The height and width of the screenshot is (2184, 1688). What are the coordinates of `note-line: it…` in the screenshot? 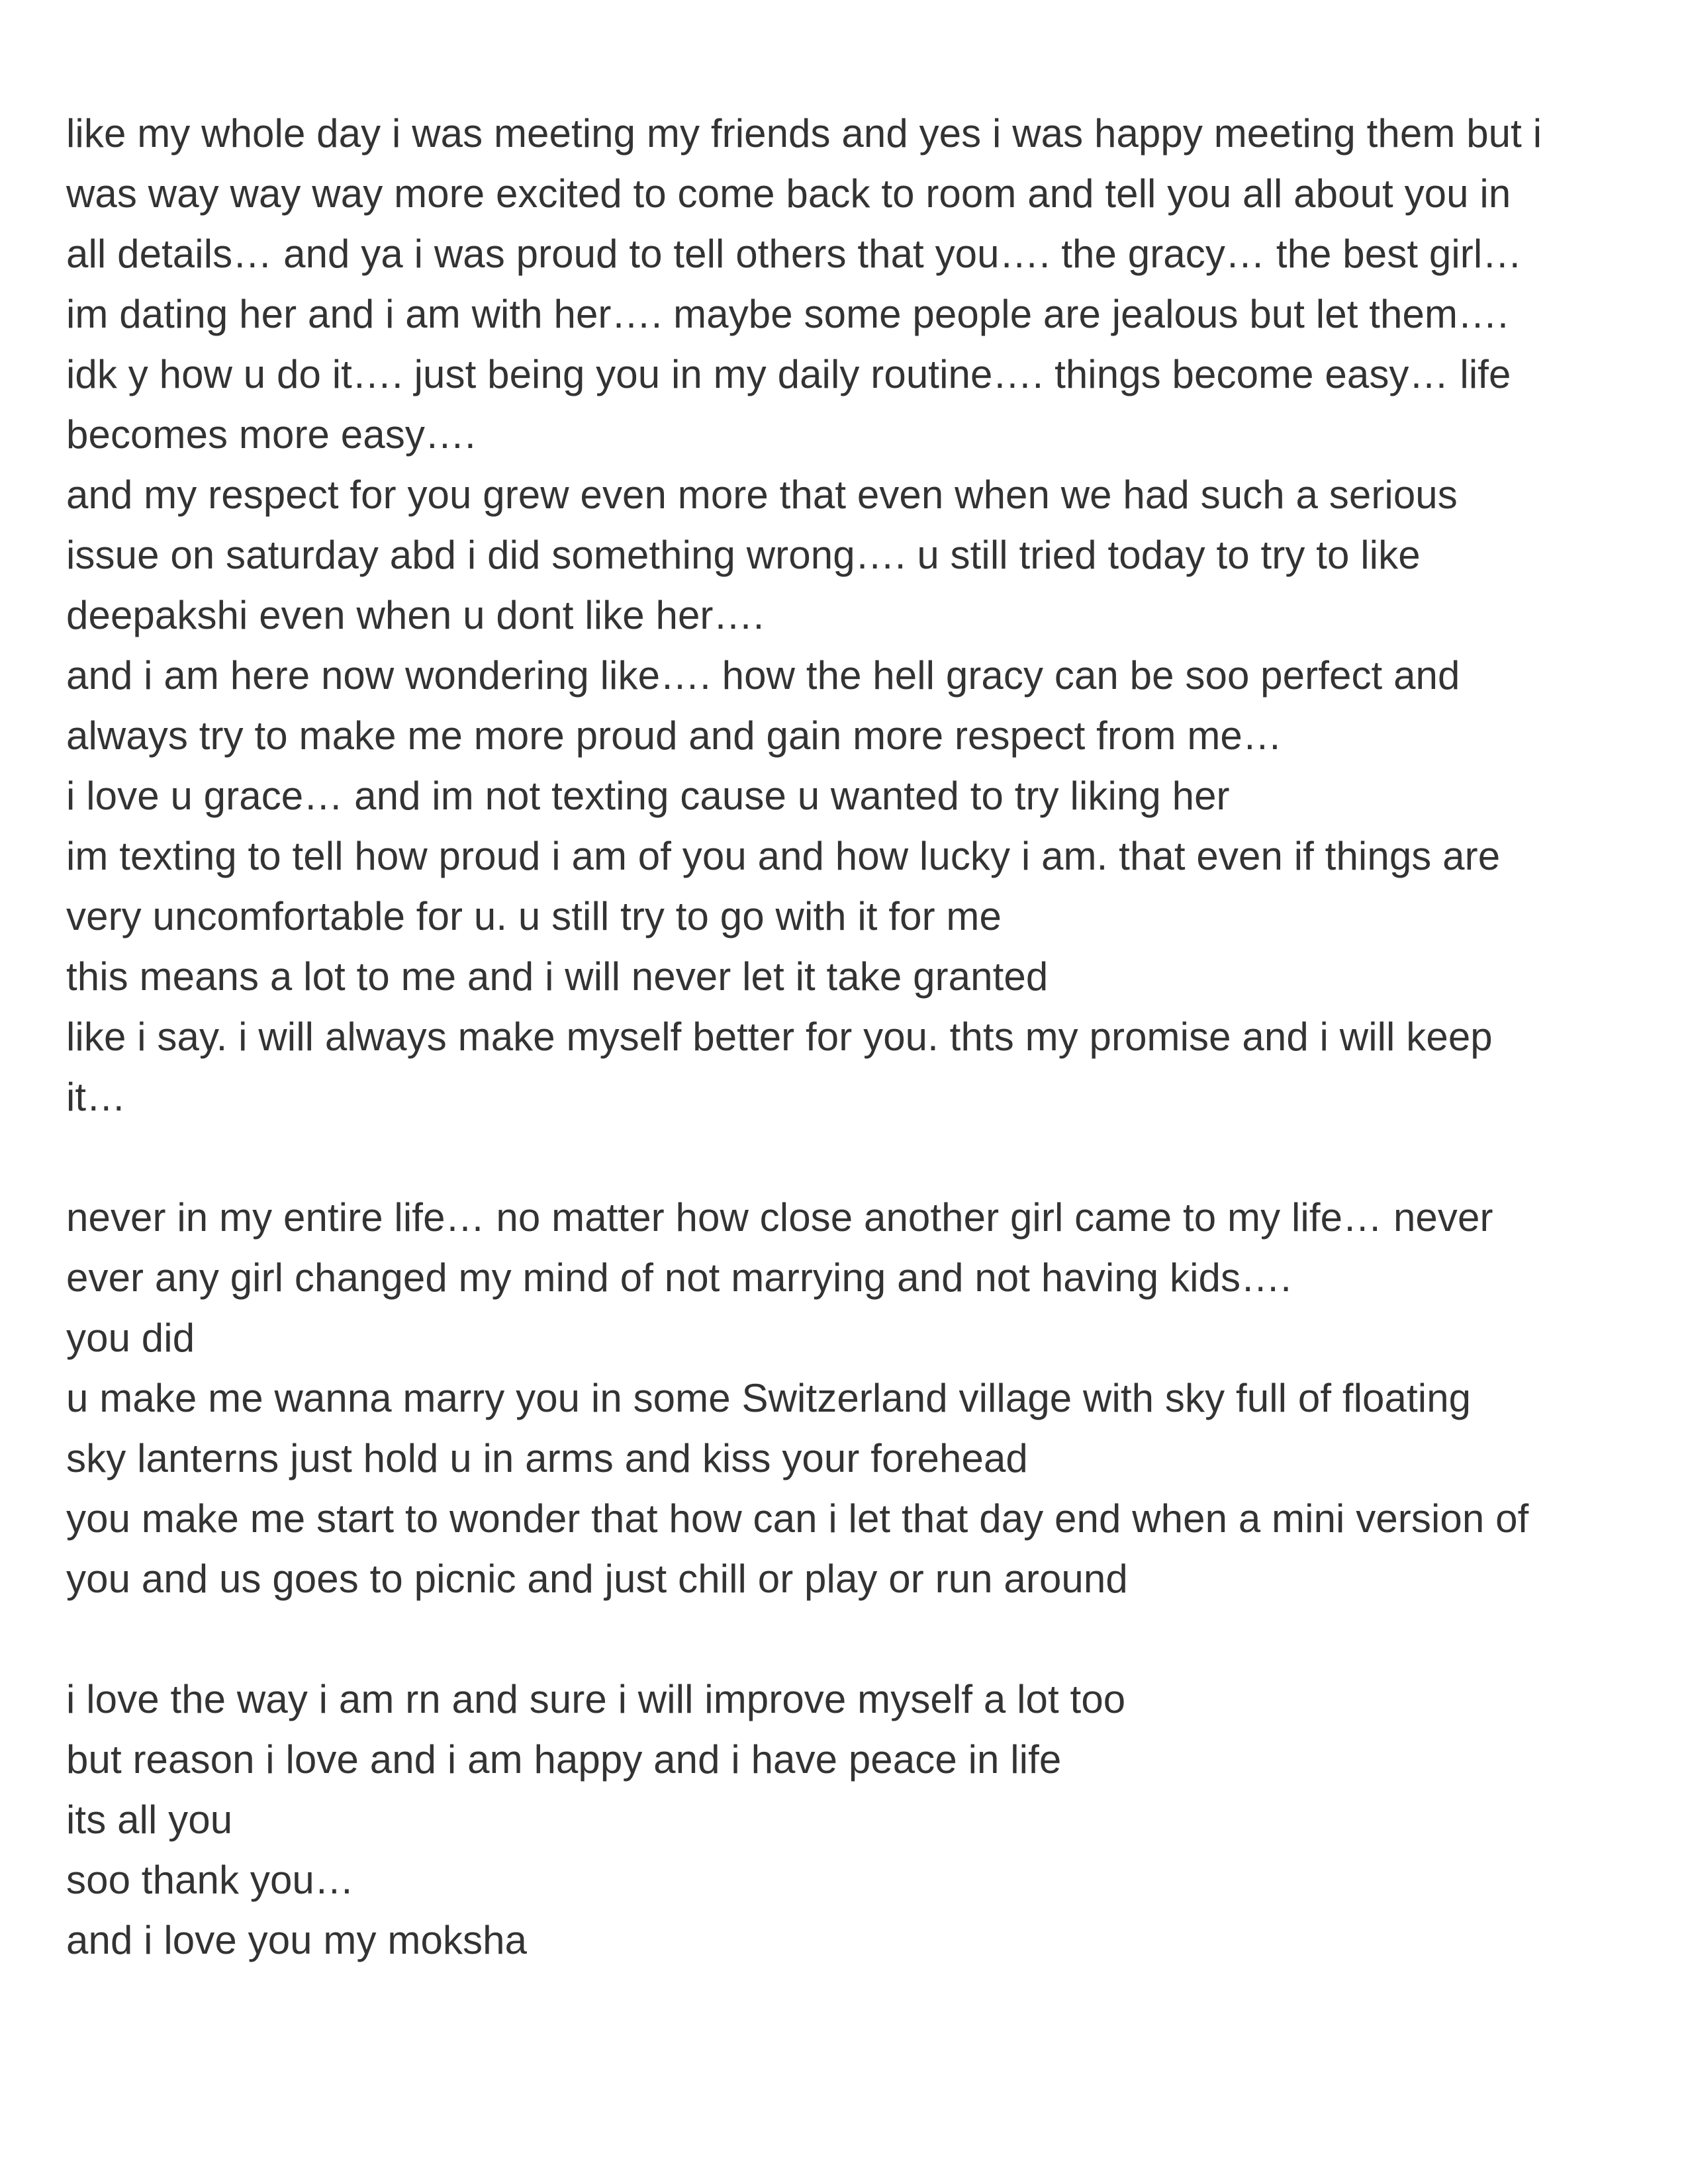 It's located at (96, 1097).